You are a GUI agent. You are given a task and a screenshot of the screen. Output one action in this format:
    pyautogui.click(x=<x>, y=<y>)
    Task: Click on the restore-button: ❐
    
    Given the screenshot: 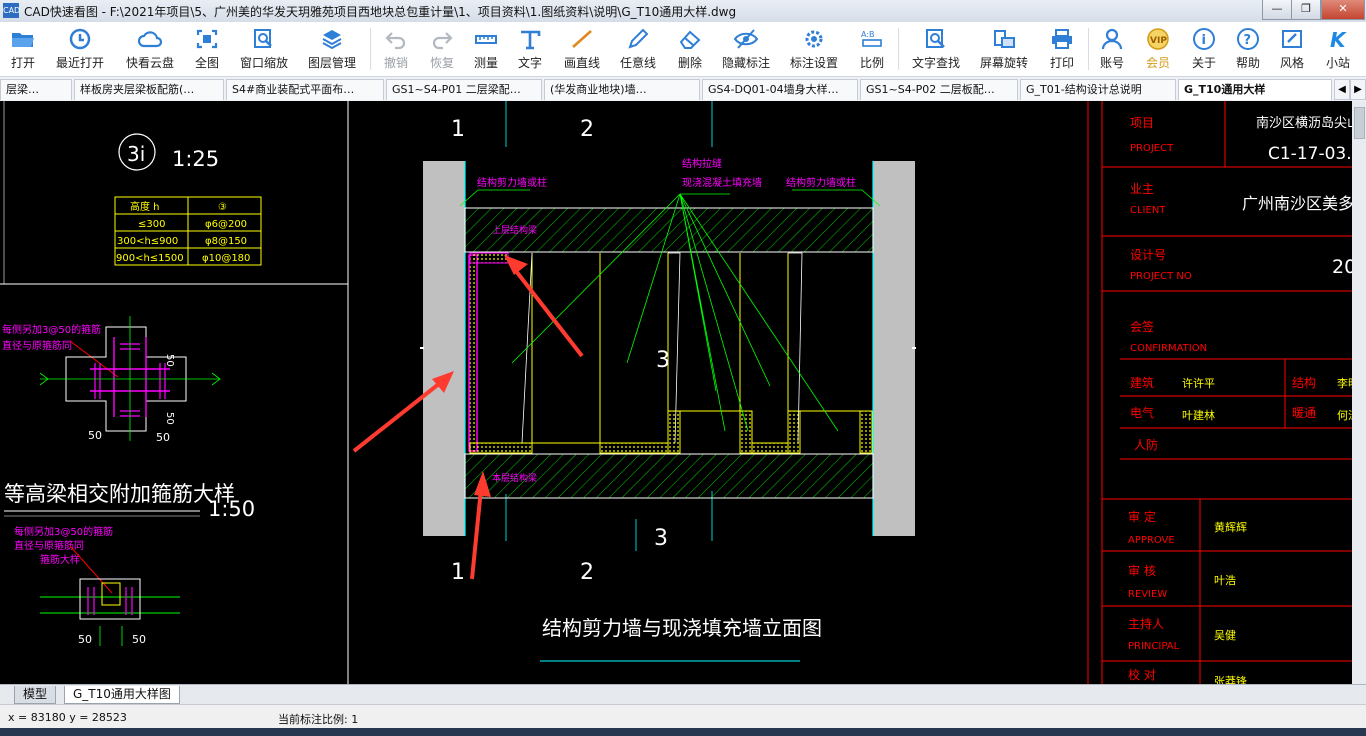 What is the action you would take?
    pyautogui.click(x=1306, y=10)
    